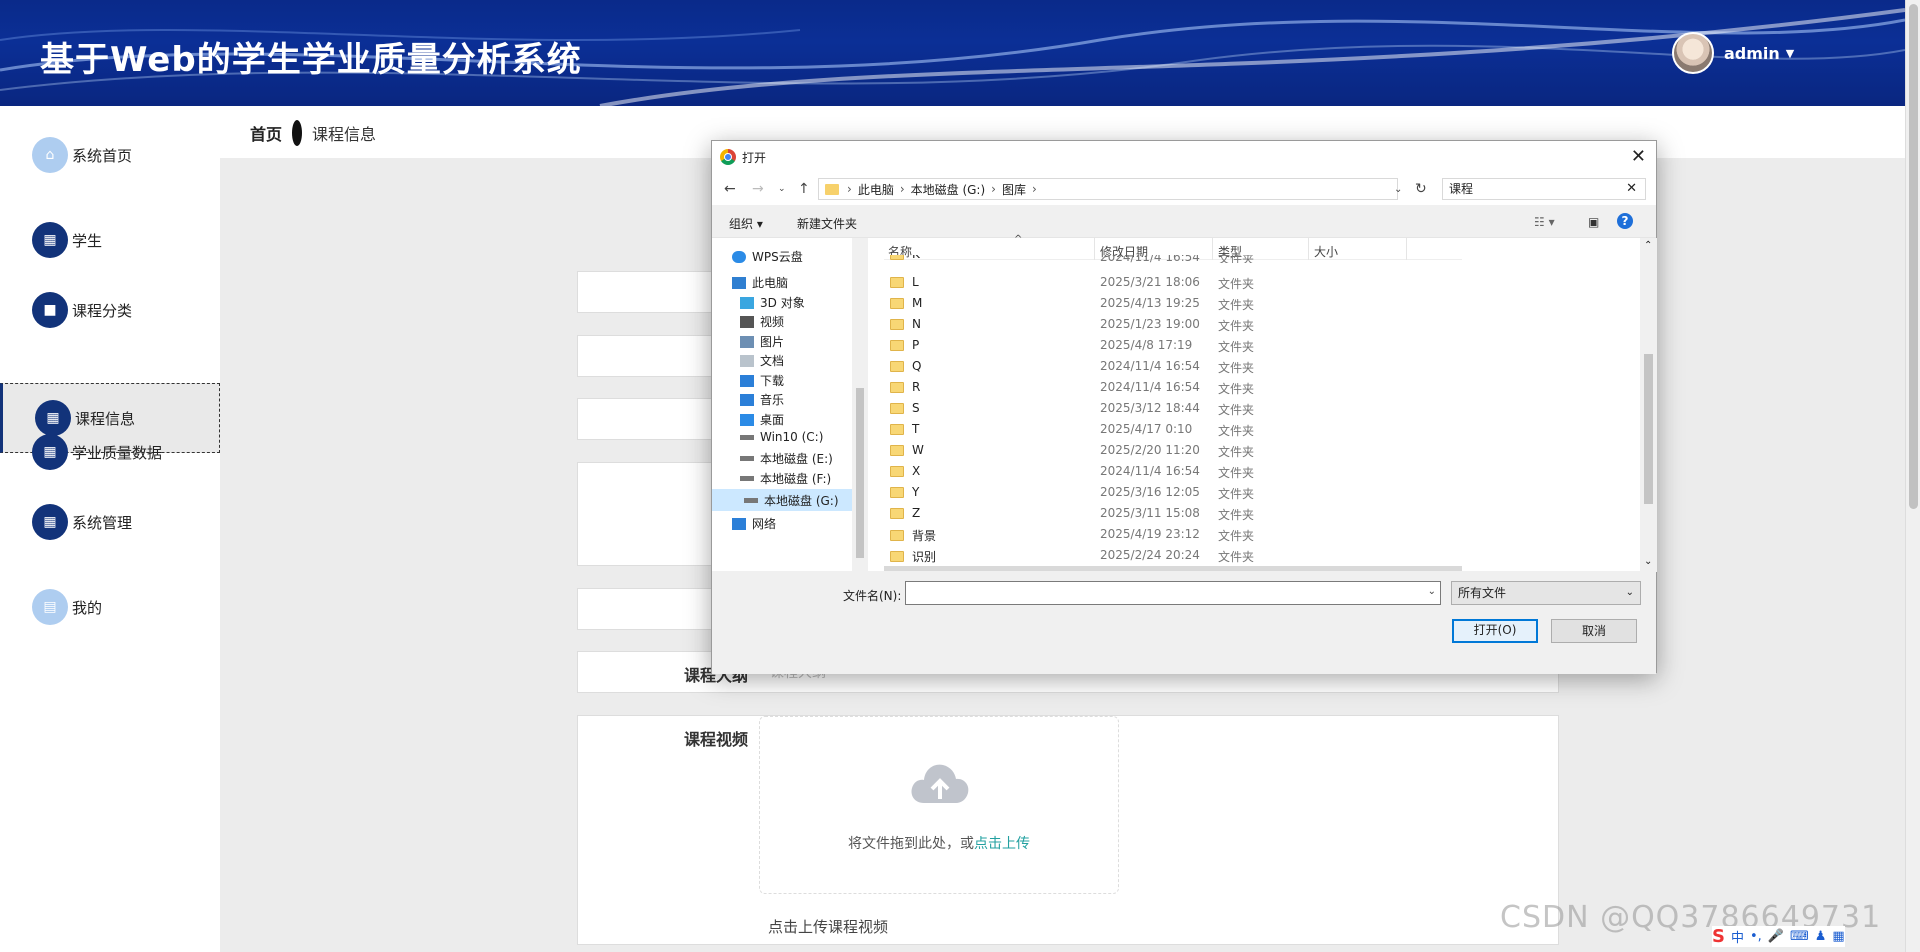  Describe the element at coordinates (747, 399) in the screenshot. I see `music-icon` at that location.